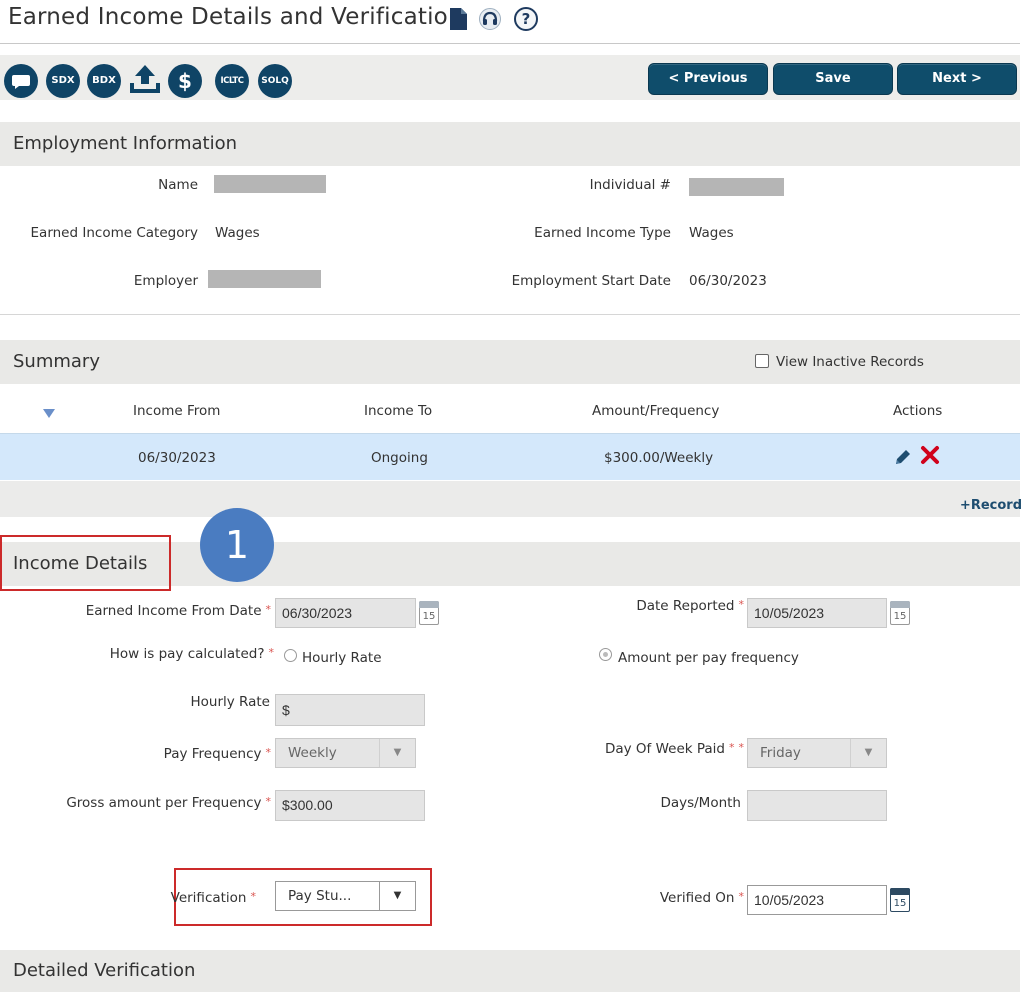 The image size is (1024, 992). What do you see at coordinates (930, 455) in the screenshot?
I see `delete-x-icon` at bounding box center [930, 455].